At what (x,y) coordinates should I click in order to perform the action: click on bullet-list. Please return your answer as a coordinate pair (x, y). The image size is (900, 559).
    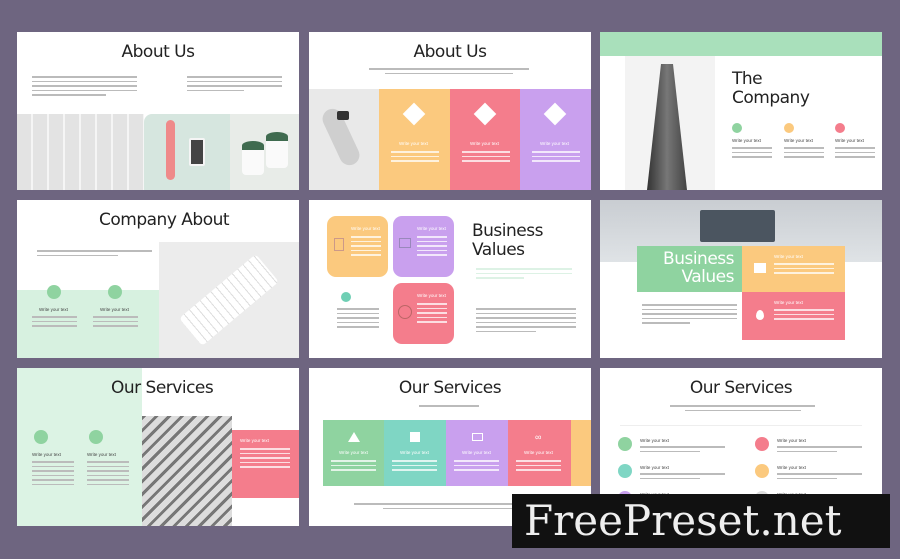
    Looking at the image, I should click on (234, 85).